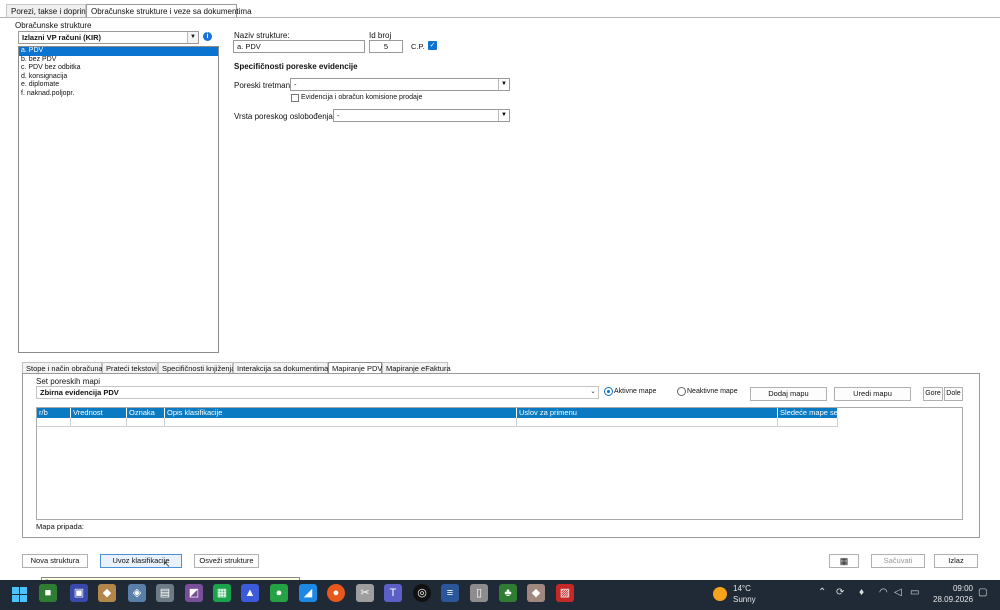  I want to click on app-icon: ▦, so click(222, 593).